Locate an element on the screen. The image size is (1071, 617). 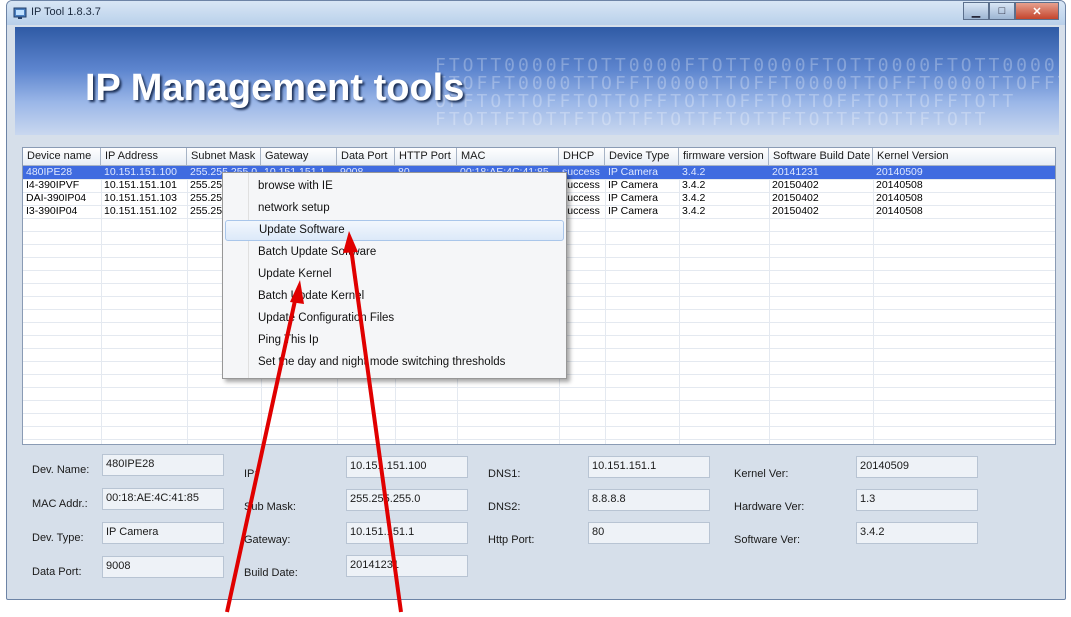
column-header: HTTP Port is located at coordinates (426, 157).